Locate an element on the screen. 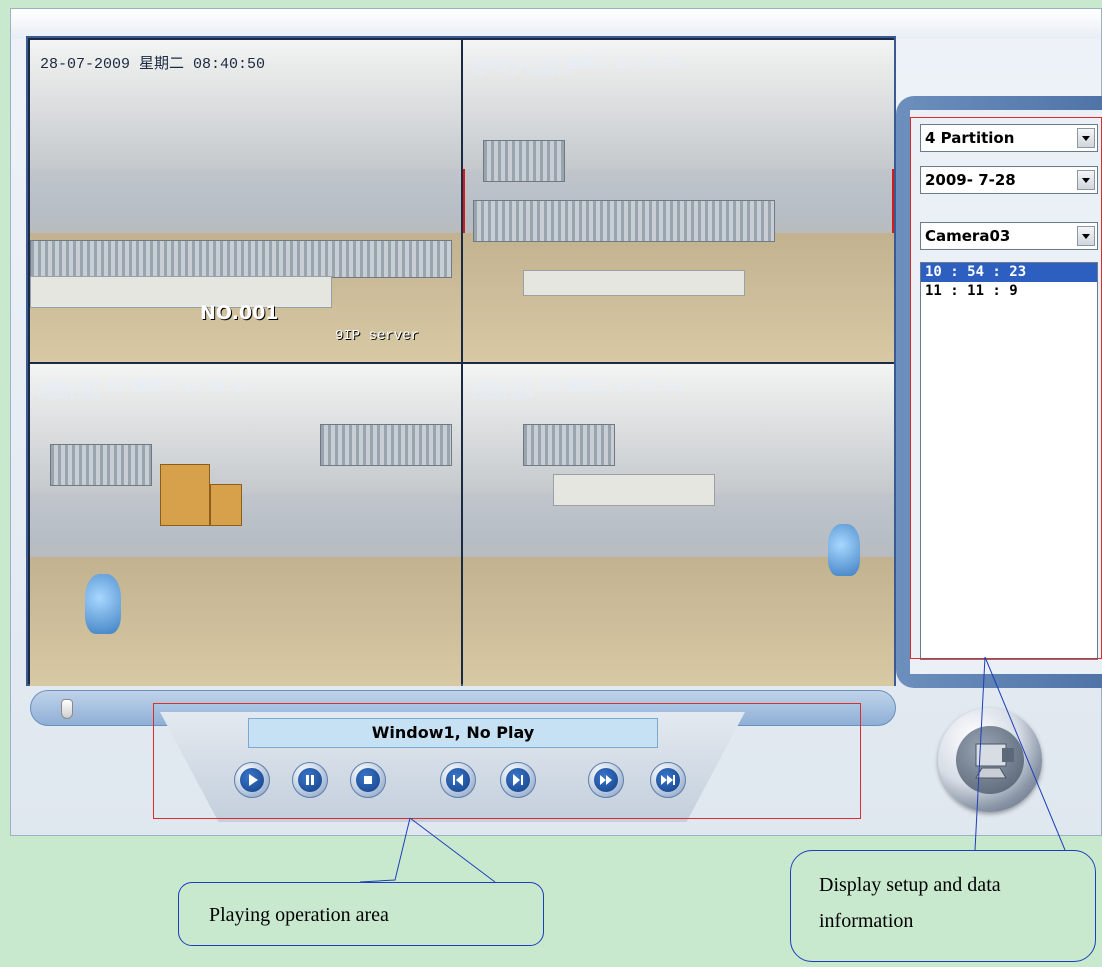 Image resolution: width=1102 pixels, height=967 pixels. video-window-4: 2009-07-28 星期二 15:37:53 Camera04 is located at coordinates (678, 525).